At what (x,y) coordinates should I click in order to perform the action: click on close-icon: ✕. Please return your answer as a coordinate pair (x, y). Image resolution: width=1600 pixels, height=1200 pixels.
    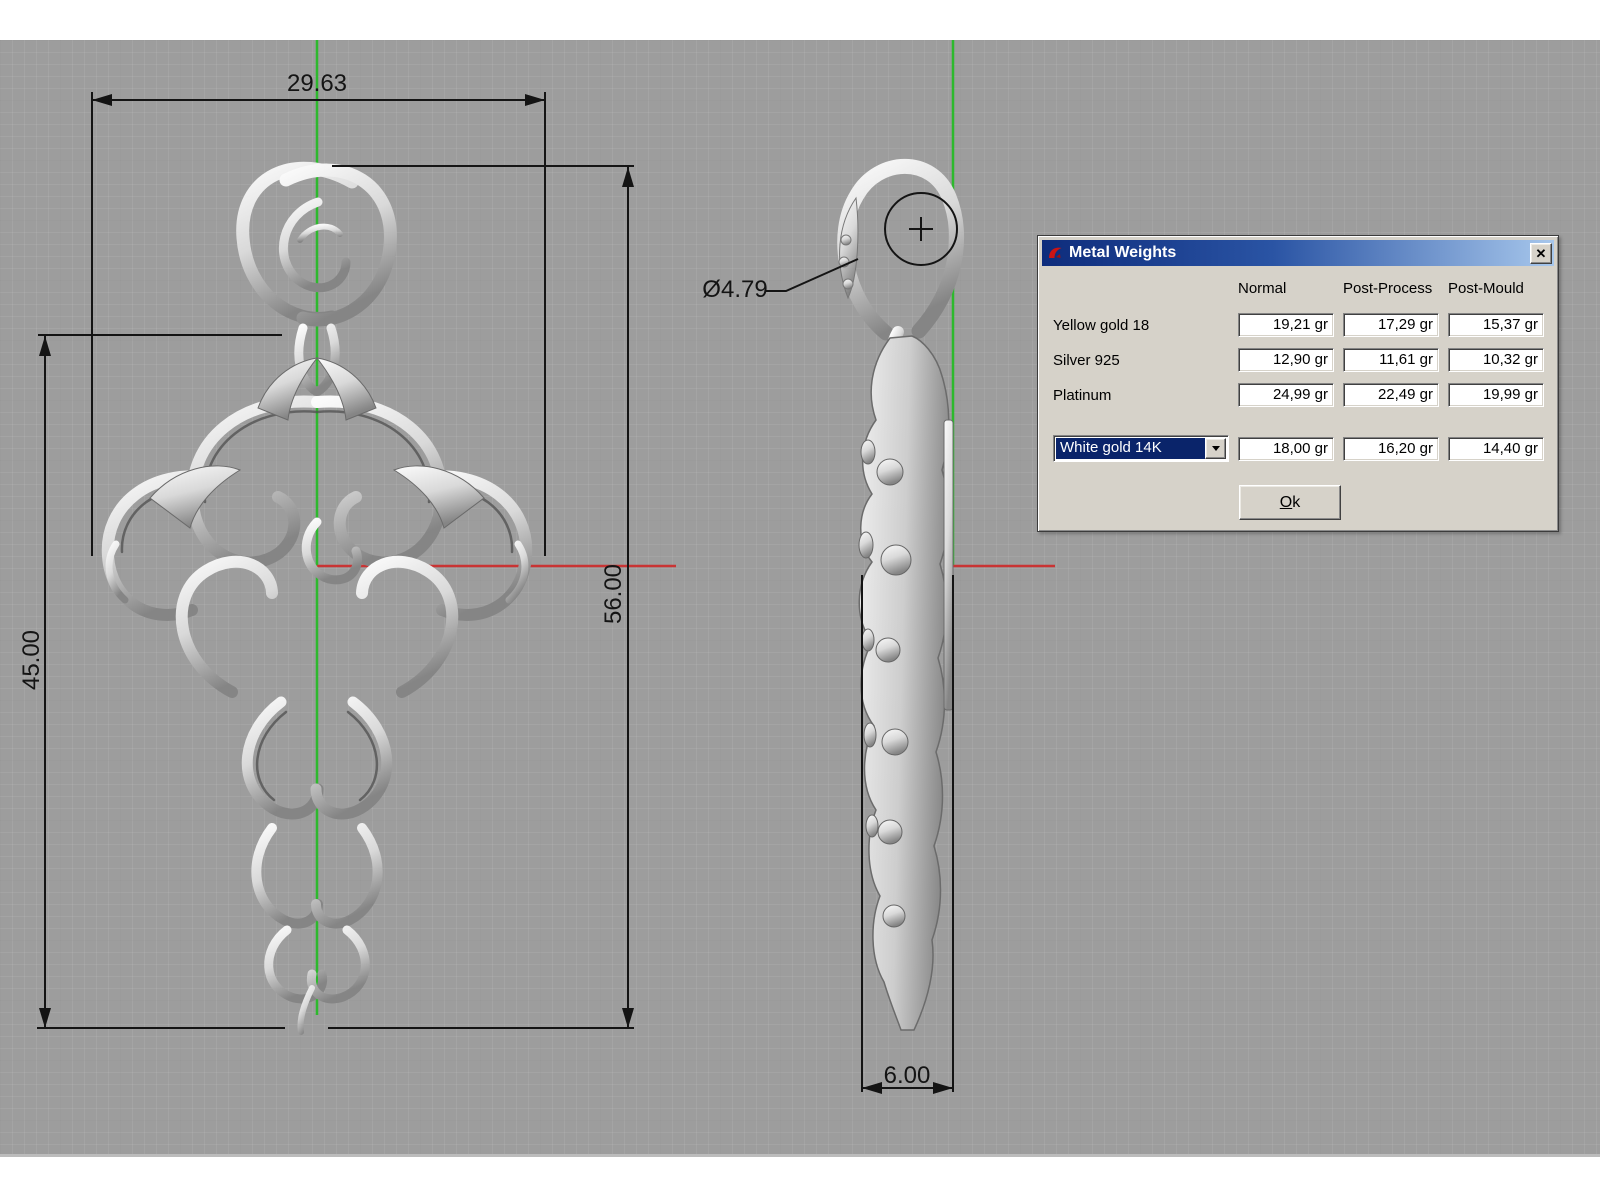
    Looking at the image, I should click on (1541, 253).